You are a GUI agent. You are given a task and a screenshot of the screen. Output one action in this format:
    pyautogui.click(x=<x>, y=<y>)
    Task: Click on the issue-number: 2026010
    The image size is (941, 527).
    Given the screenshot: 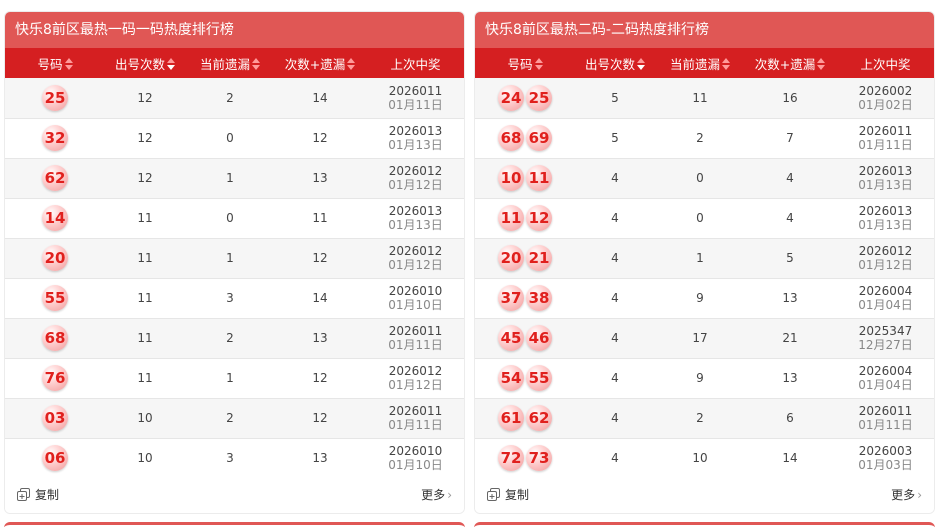 What is the action you would take?
    pyautogui.click(x=415, y=291)
    